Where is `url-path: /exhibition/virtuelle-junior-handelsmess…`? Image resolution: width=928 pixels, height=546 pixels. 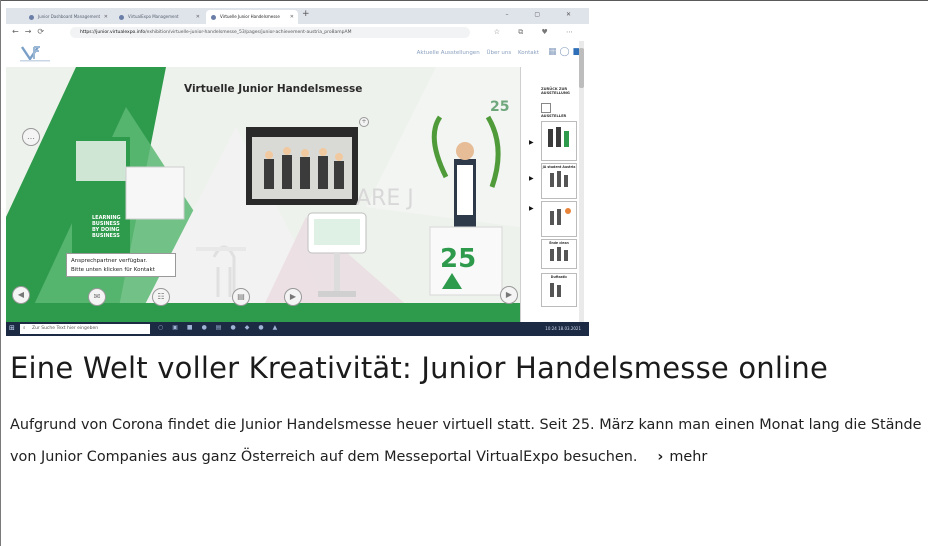
url-path: /exhibition/virtuelle-junior-handelsmess… is located at coordinates (248, 32).